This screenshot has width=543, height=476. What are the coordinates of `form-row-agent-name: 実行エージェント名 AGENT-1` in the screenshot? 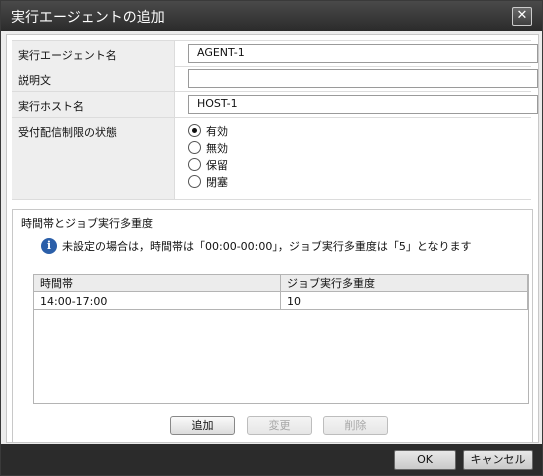 It's located at (275, 53).